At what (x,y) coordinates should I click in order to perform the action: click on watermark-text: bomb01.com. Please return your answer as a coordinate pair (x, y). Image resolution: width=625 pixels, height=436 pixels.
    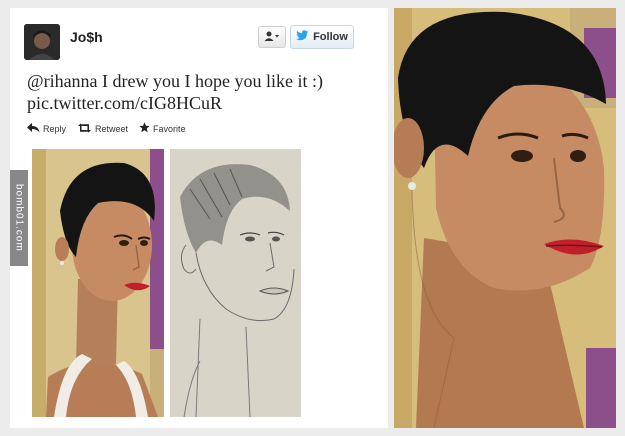
    Looking at the image, I should click on (19, 218).